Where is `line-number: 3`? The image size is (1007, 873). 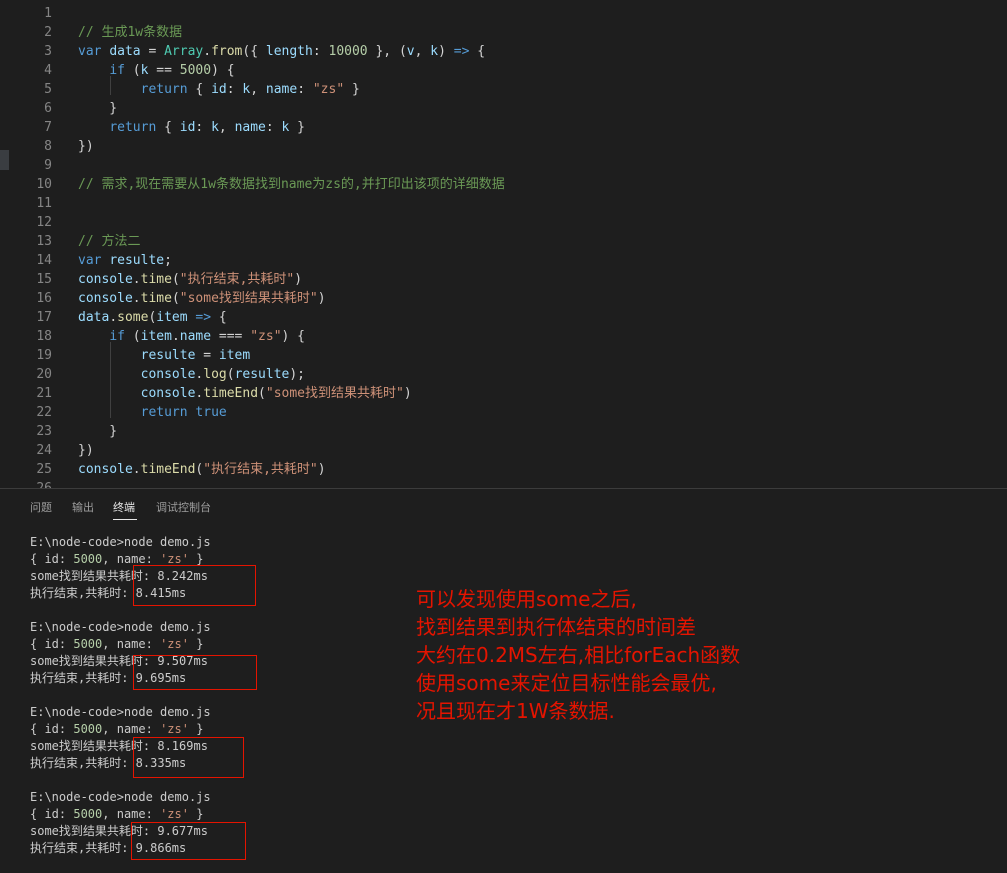
line-number: 3 is located at coordinates (48, 51).